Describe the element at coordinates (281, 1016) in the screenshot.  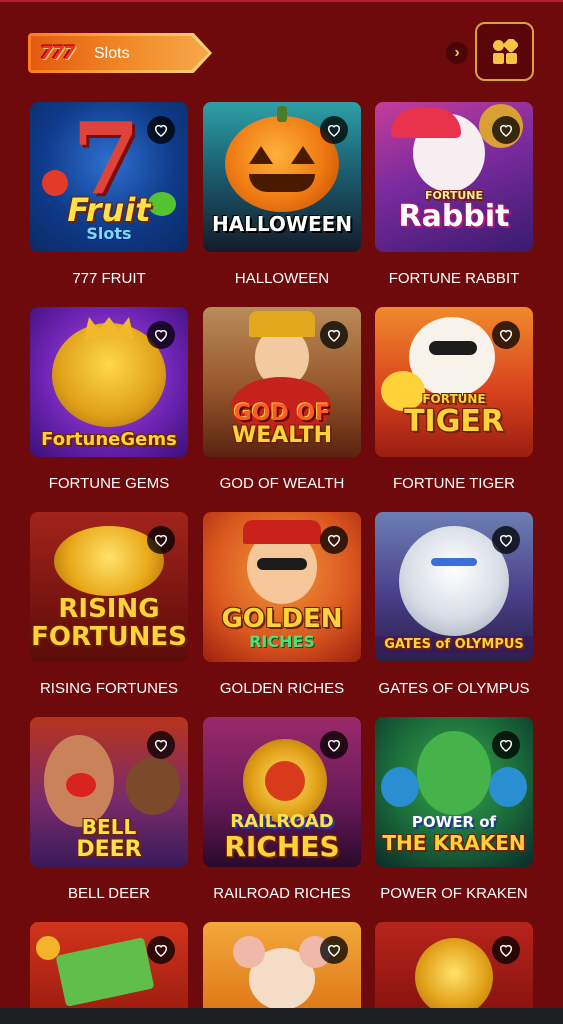
I see `bottom-system-bar` at that location.